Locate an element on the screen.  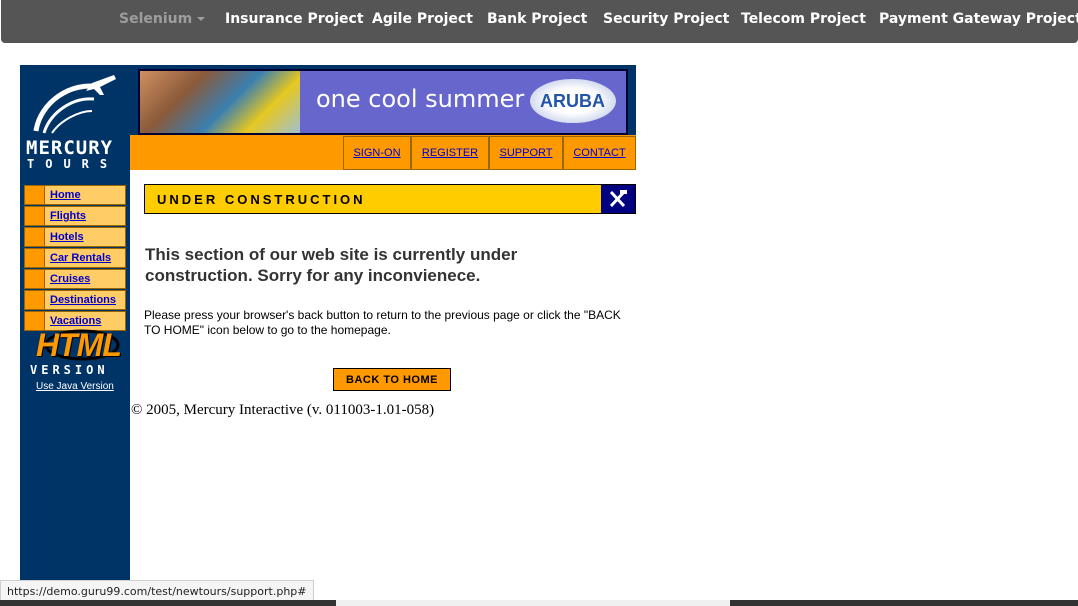
aruba-logo-text: ARUBA is located at coordinates (572, 101).